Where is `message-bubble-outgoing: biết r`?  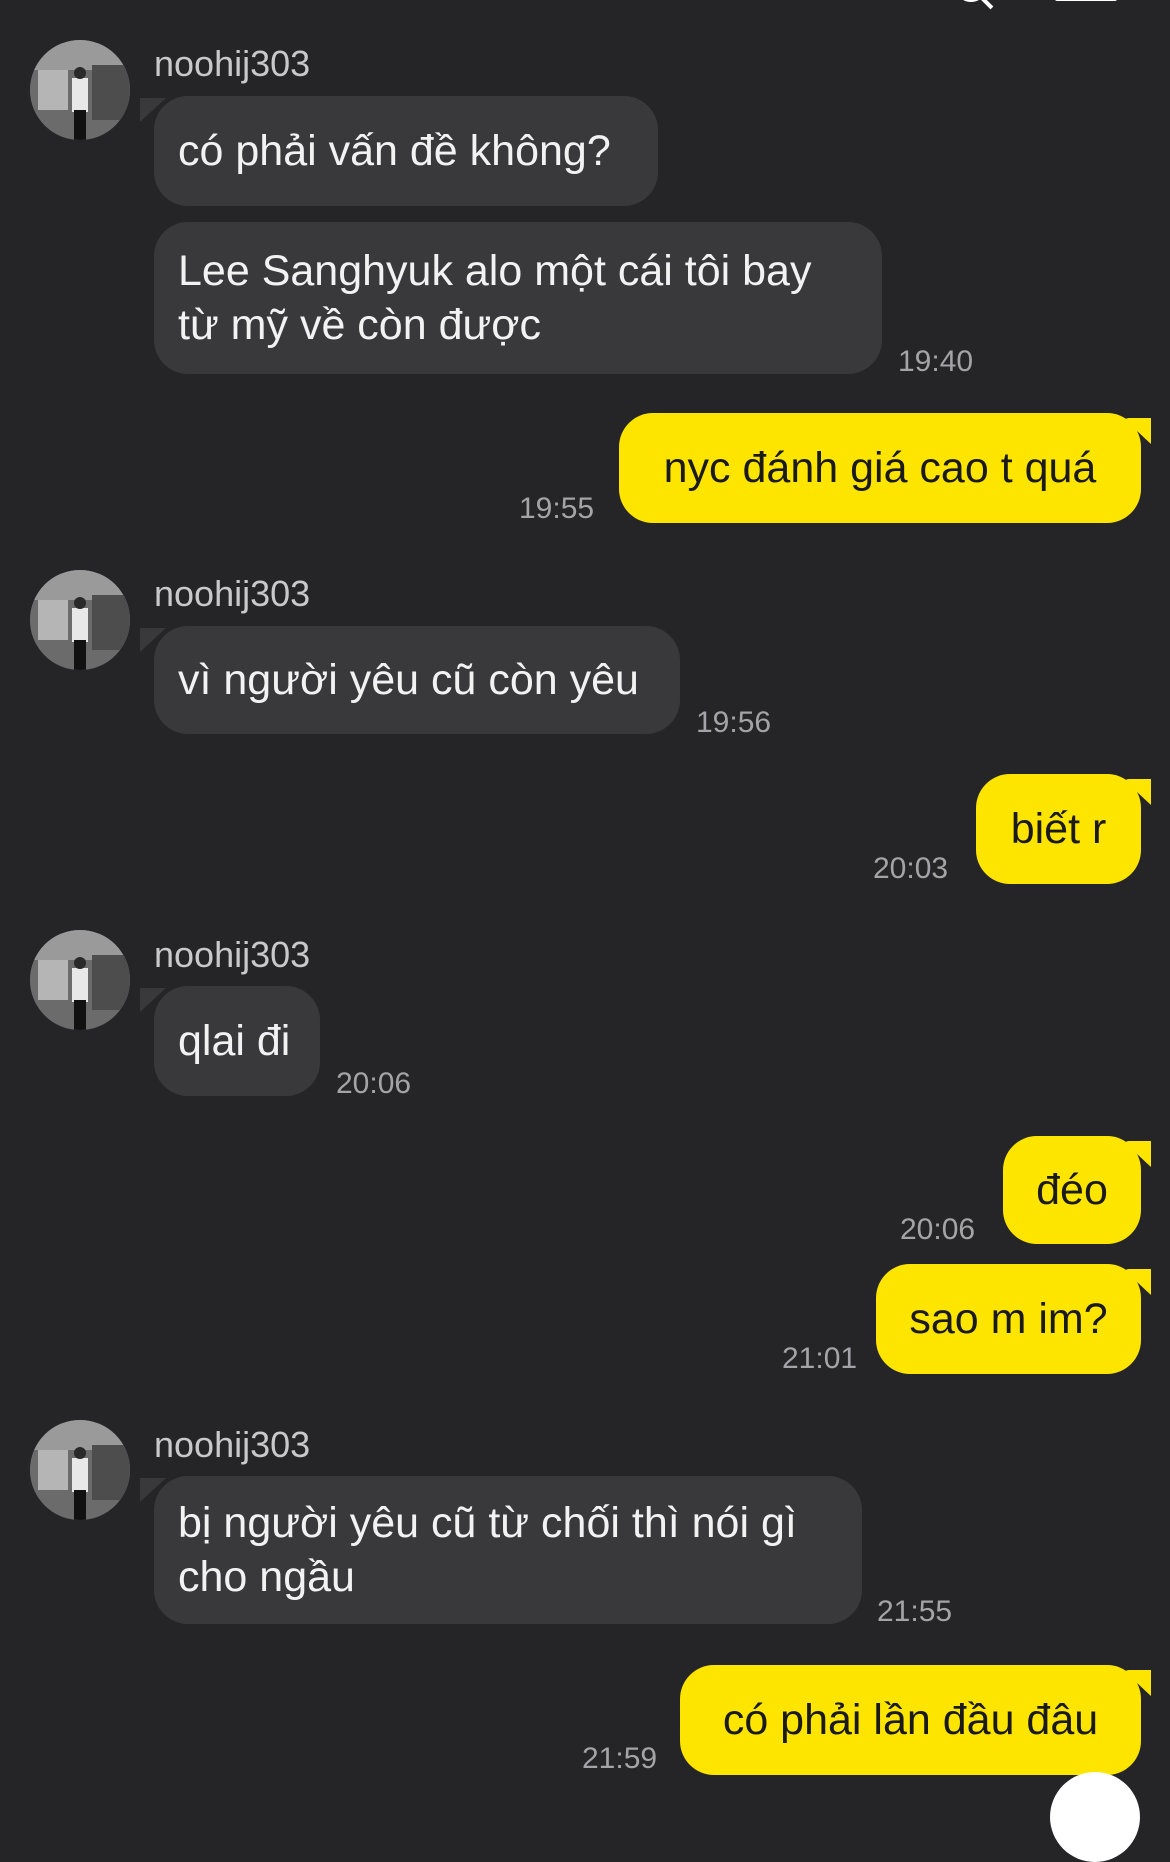 message-bubble-outgoing: biết r is located at coordinates (1058, 829).